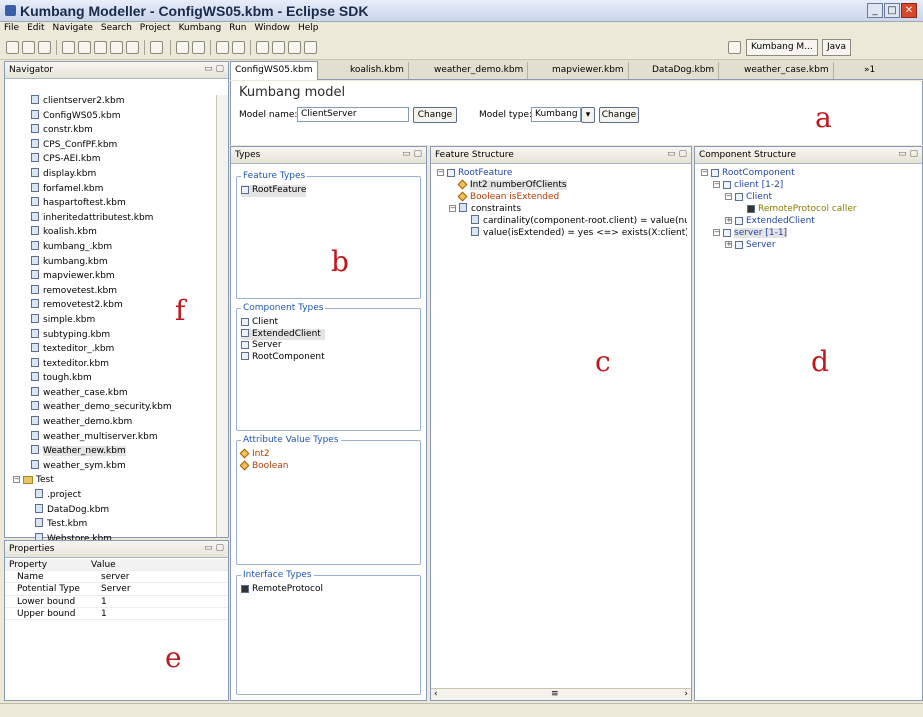  What do you see at coordinates (92, 451) in the screenshot?
I see `list-item-selected: Weather_new.kbm` at bounding box center [92, 451].